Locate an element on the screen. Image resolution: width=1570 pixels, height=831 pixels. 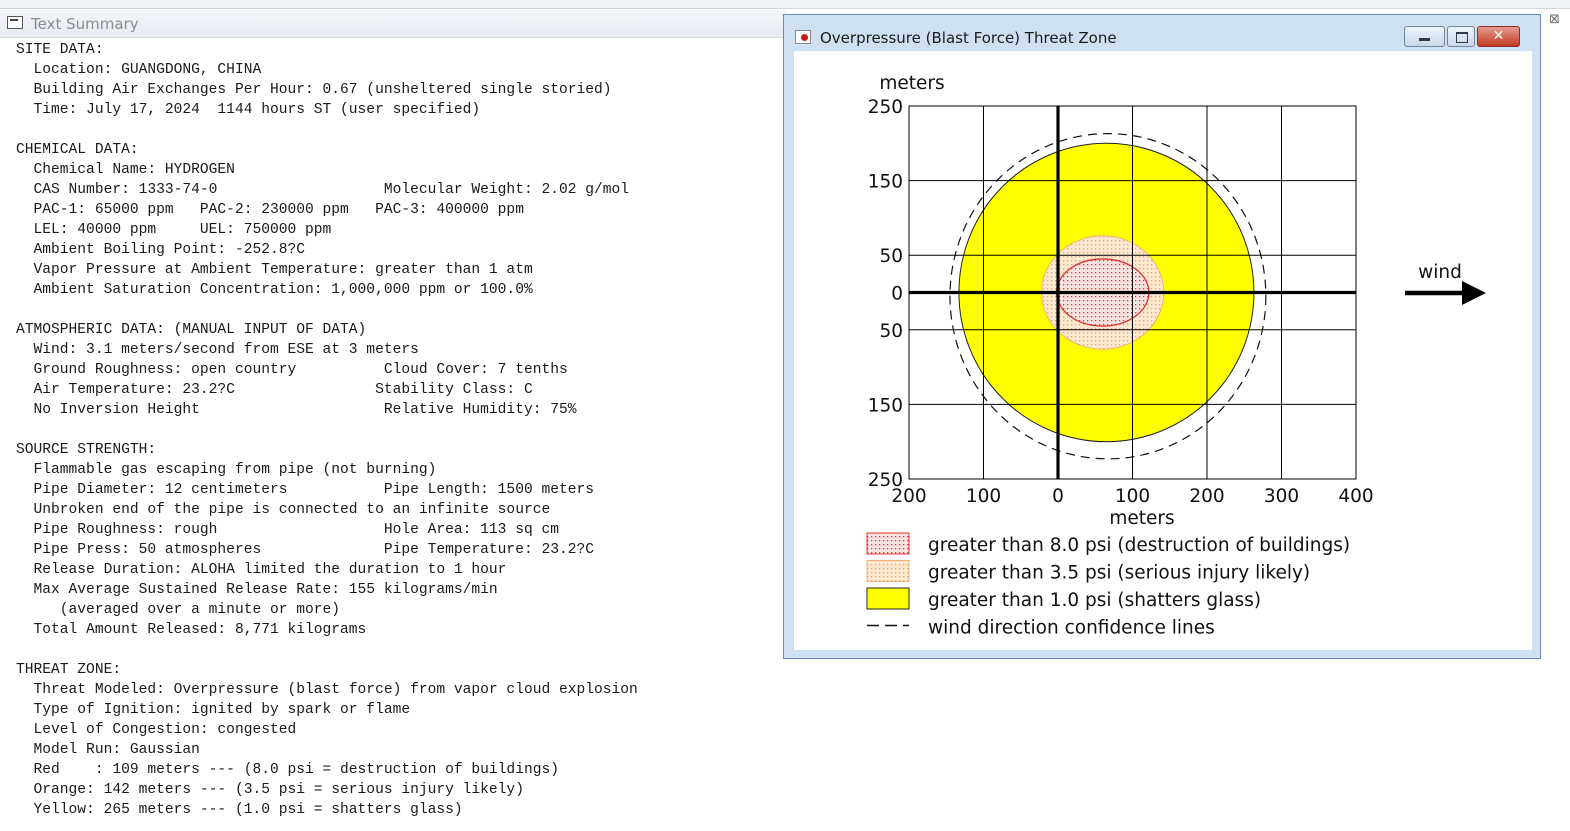
threat-zone-titlebar: Overpressure (Blast Force) Threat Zone ✕ is located at coordinates (1162, 33).